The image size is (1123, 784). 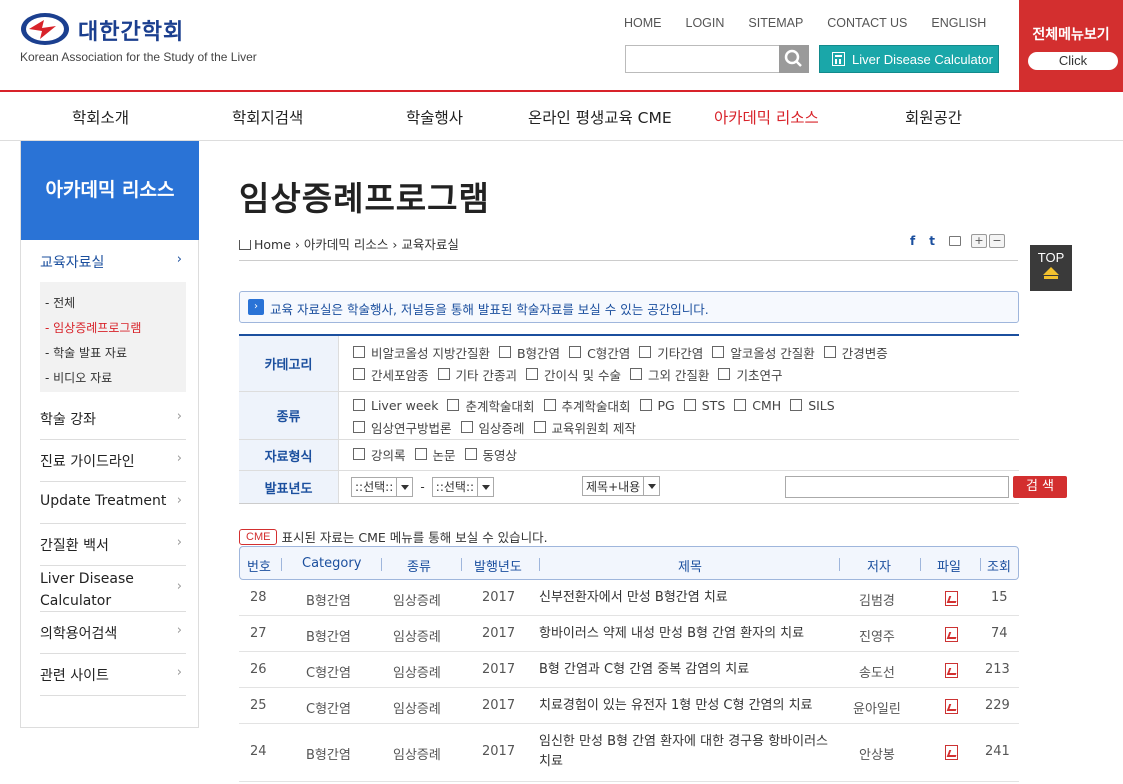 I want to click on sidebar-item-related-sites: 관련 사이트 ›, so click(x=113, y=675).